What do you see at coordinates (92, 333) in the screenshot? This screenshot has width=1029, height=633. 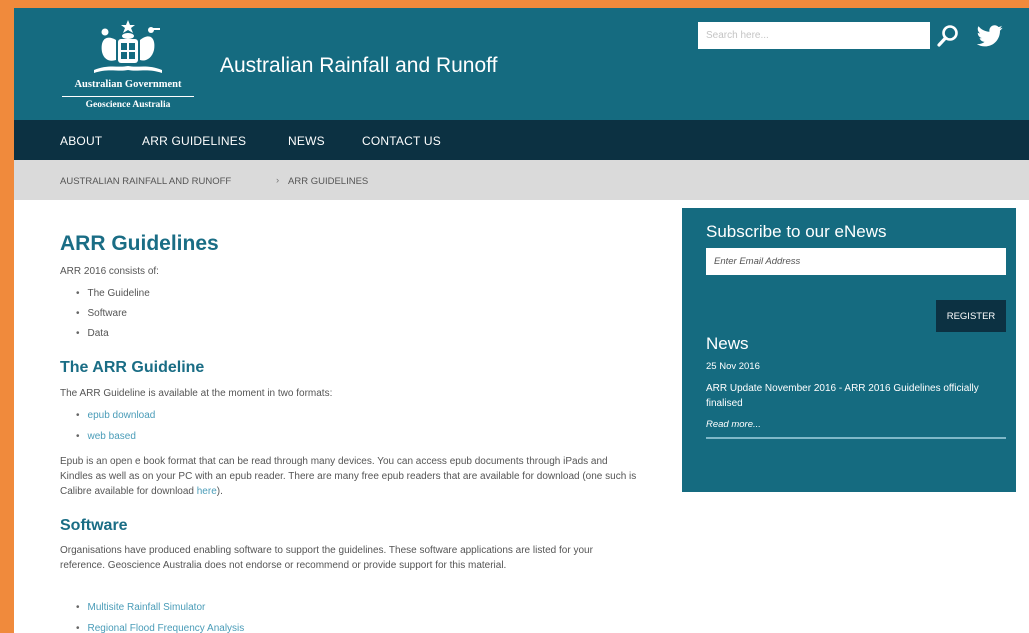 I see `list-item: Data` at bounding box center [92, 333].